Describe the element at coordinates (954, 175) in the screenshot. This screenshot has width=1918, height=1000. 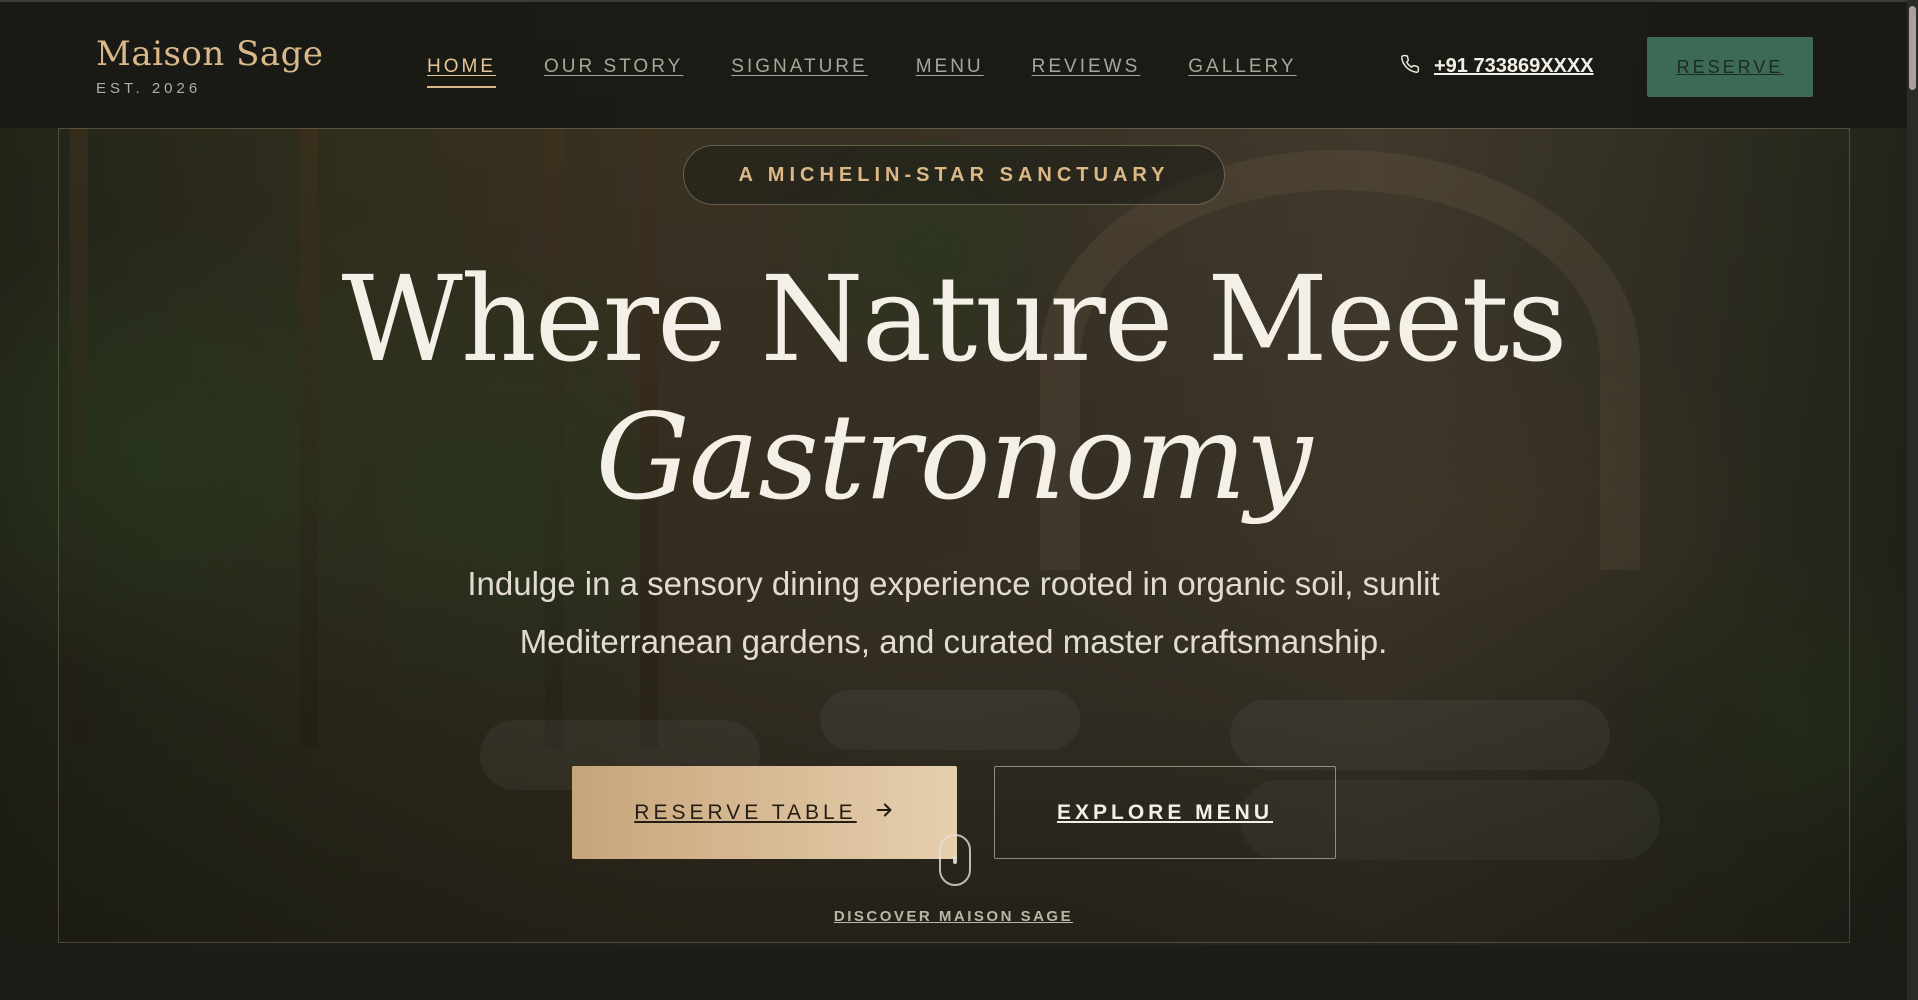
I see `michelin-badge: A MICHELIN-STAR SANCTUARY` at that location.